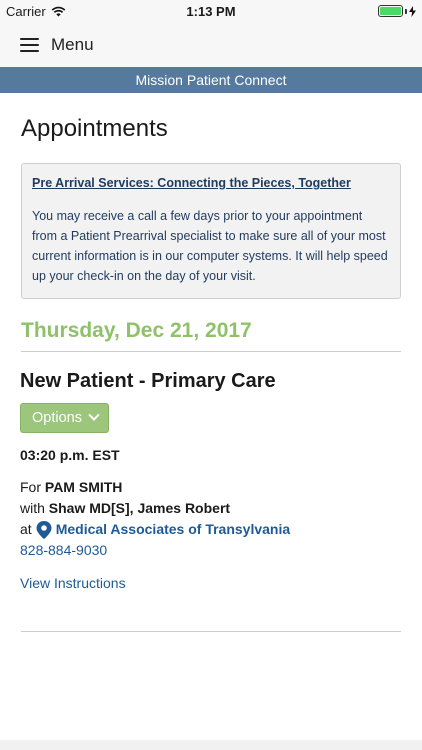 The height and width of the screenshot is (750, 422). I want to click on status-bar: Carrier 1:13 PM, so click(211, 11).